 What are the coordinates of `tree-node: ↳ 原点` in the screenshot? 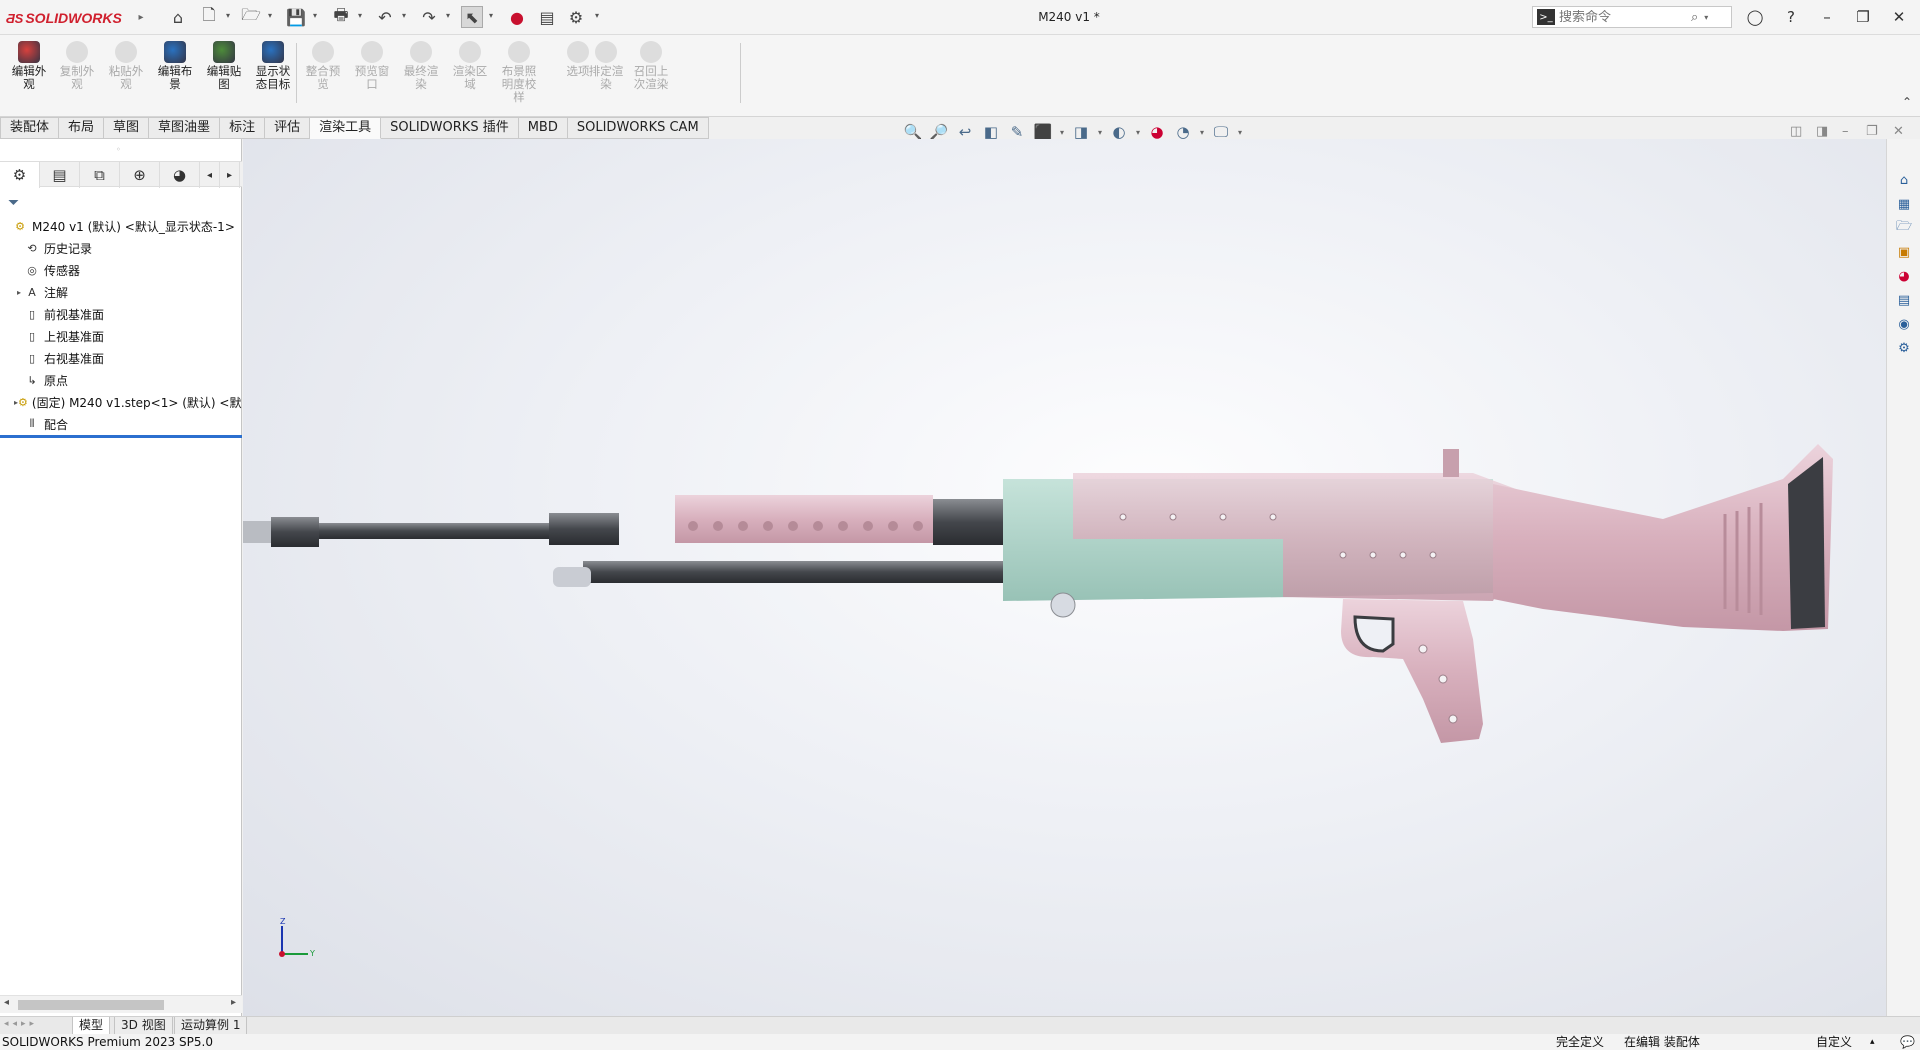 It's located at (121, 380).